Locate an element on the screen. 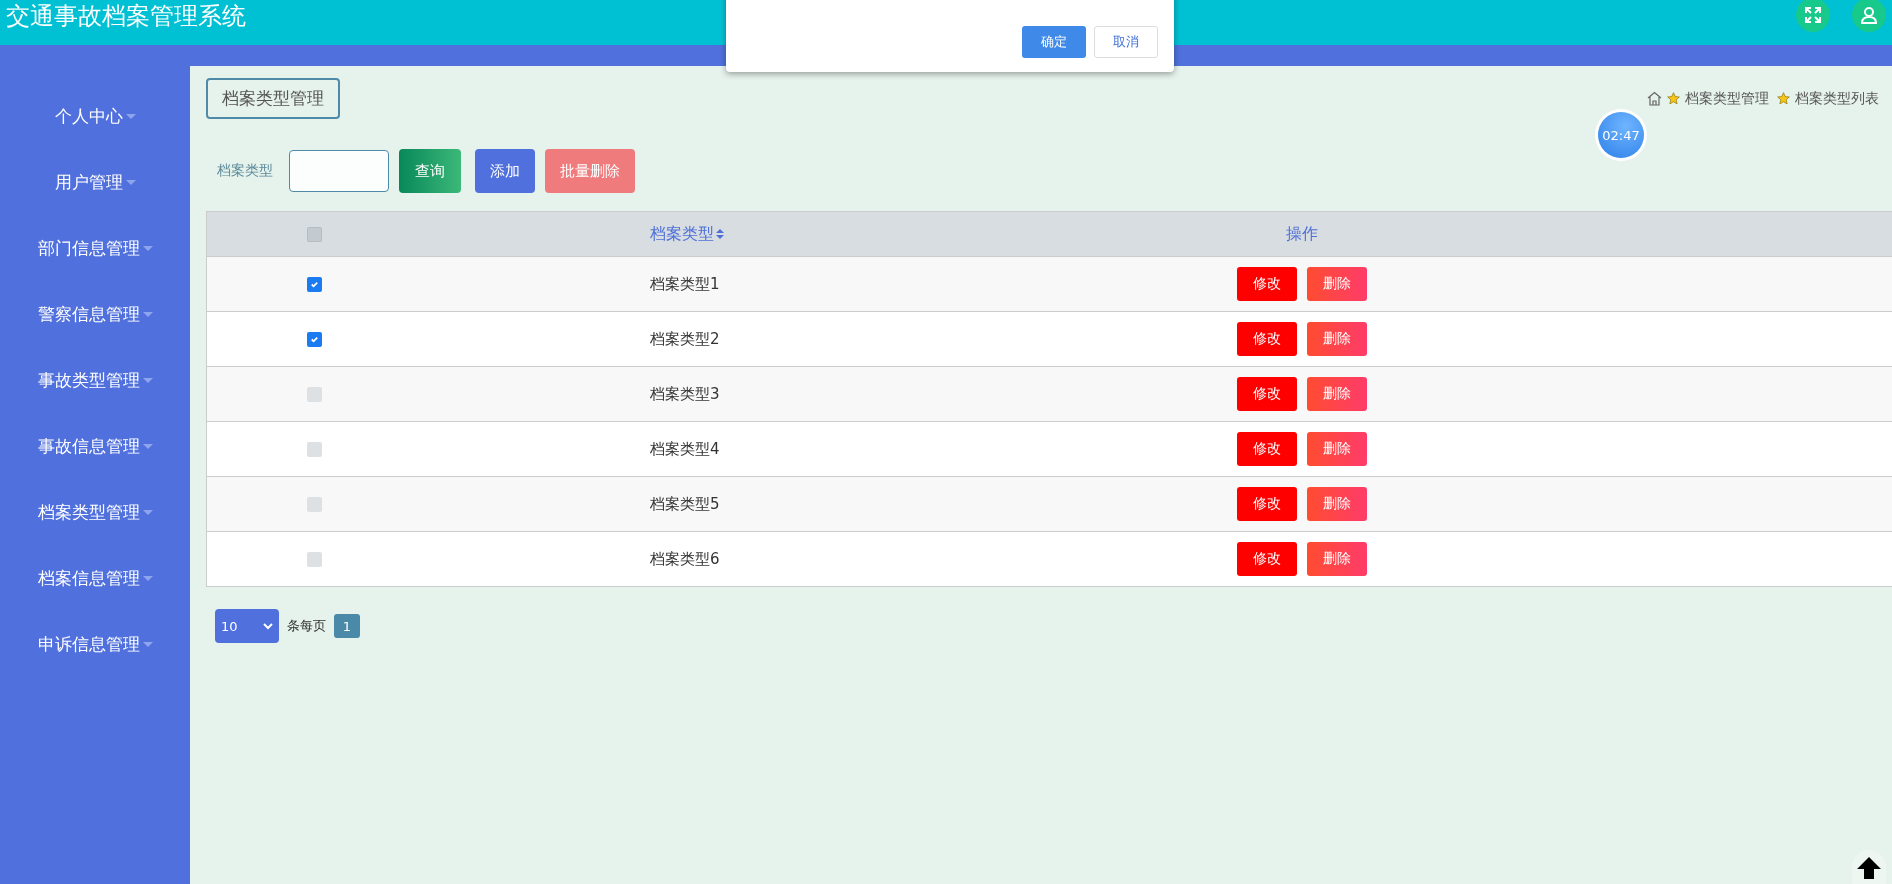 Image resolution: width=1892 pixels, height=884 pixels. app-title: 交通事故档案管理系统 is located at coordinates (126, 16).